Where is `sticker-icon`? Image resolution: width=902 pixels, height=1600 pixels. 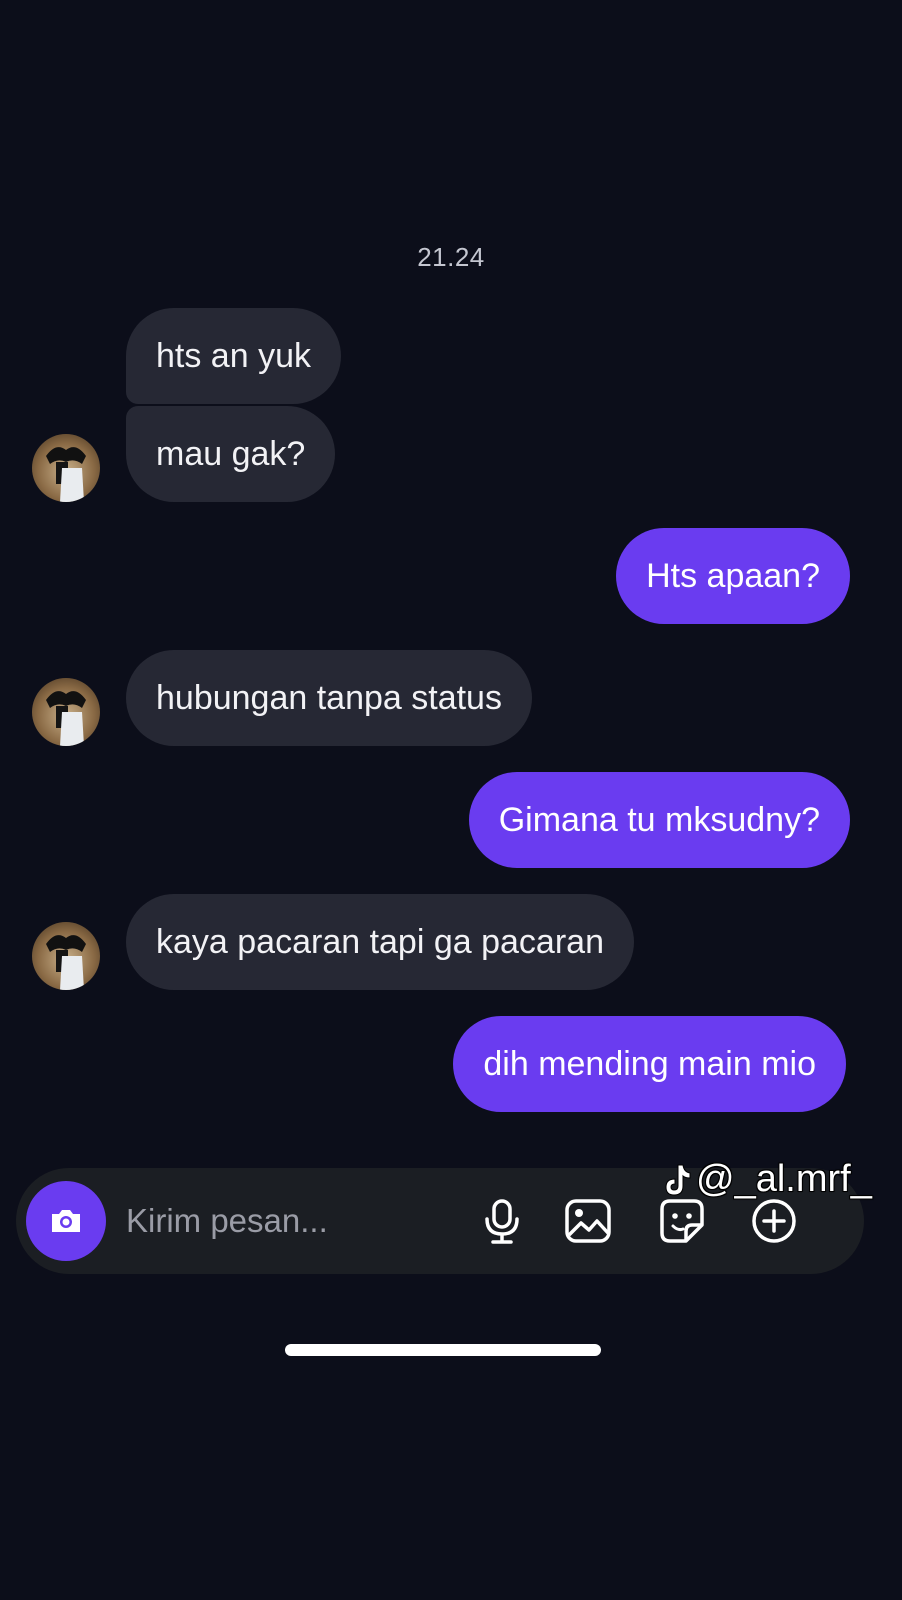 sticker-icon is located at coordinates (682, 1221).